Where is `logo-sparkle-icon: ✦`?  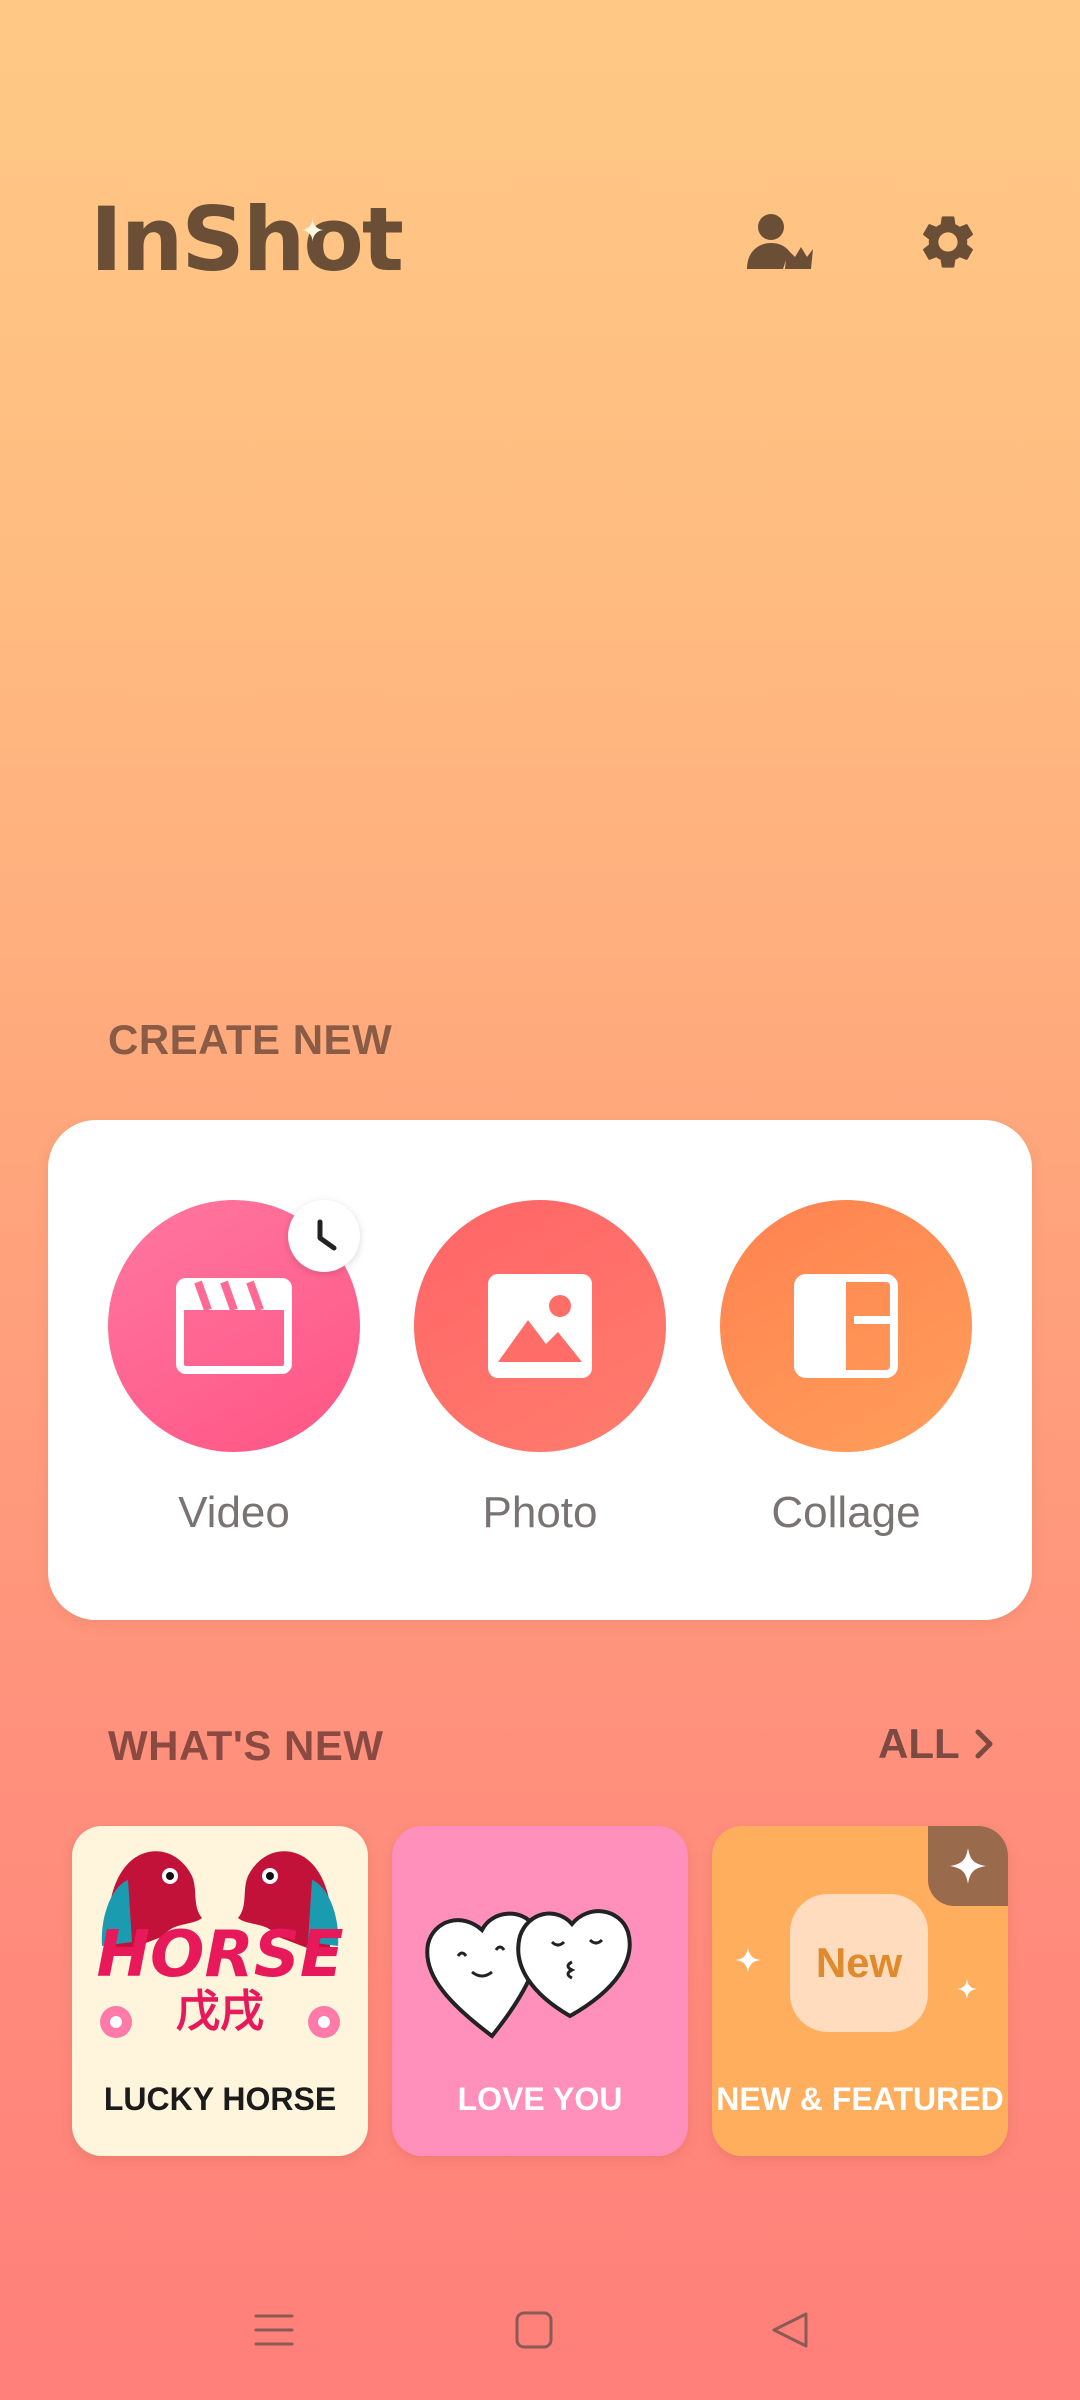 logo-sparkle-icon: ✦ is located at coordinates (312, 231).